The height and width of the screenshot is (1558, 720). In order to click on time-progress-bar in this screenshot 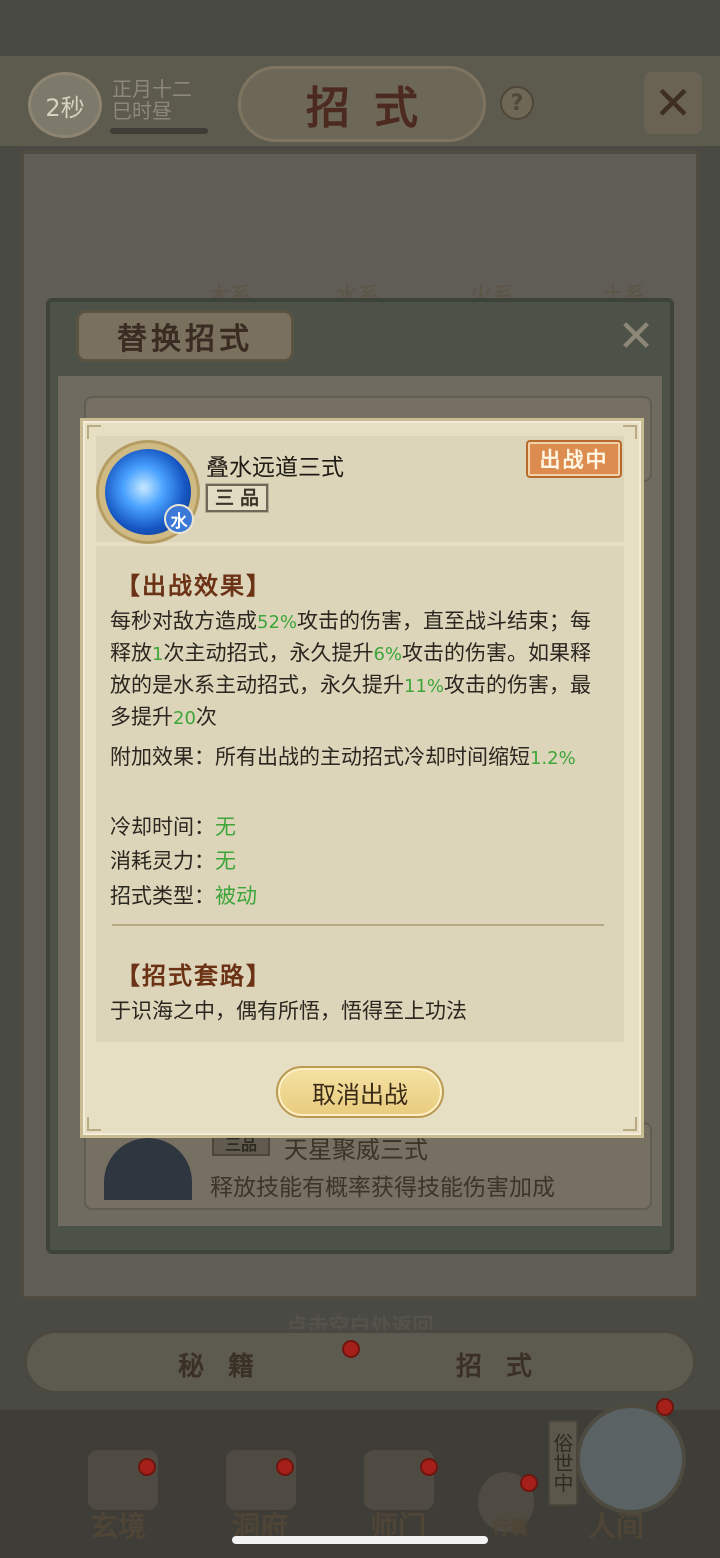, I will do `click(159, 131)`.